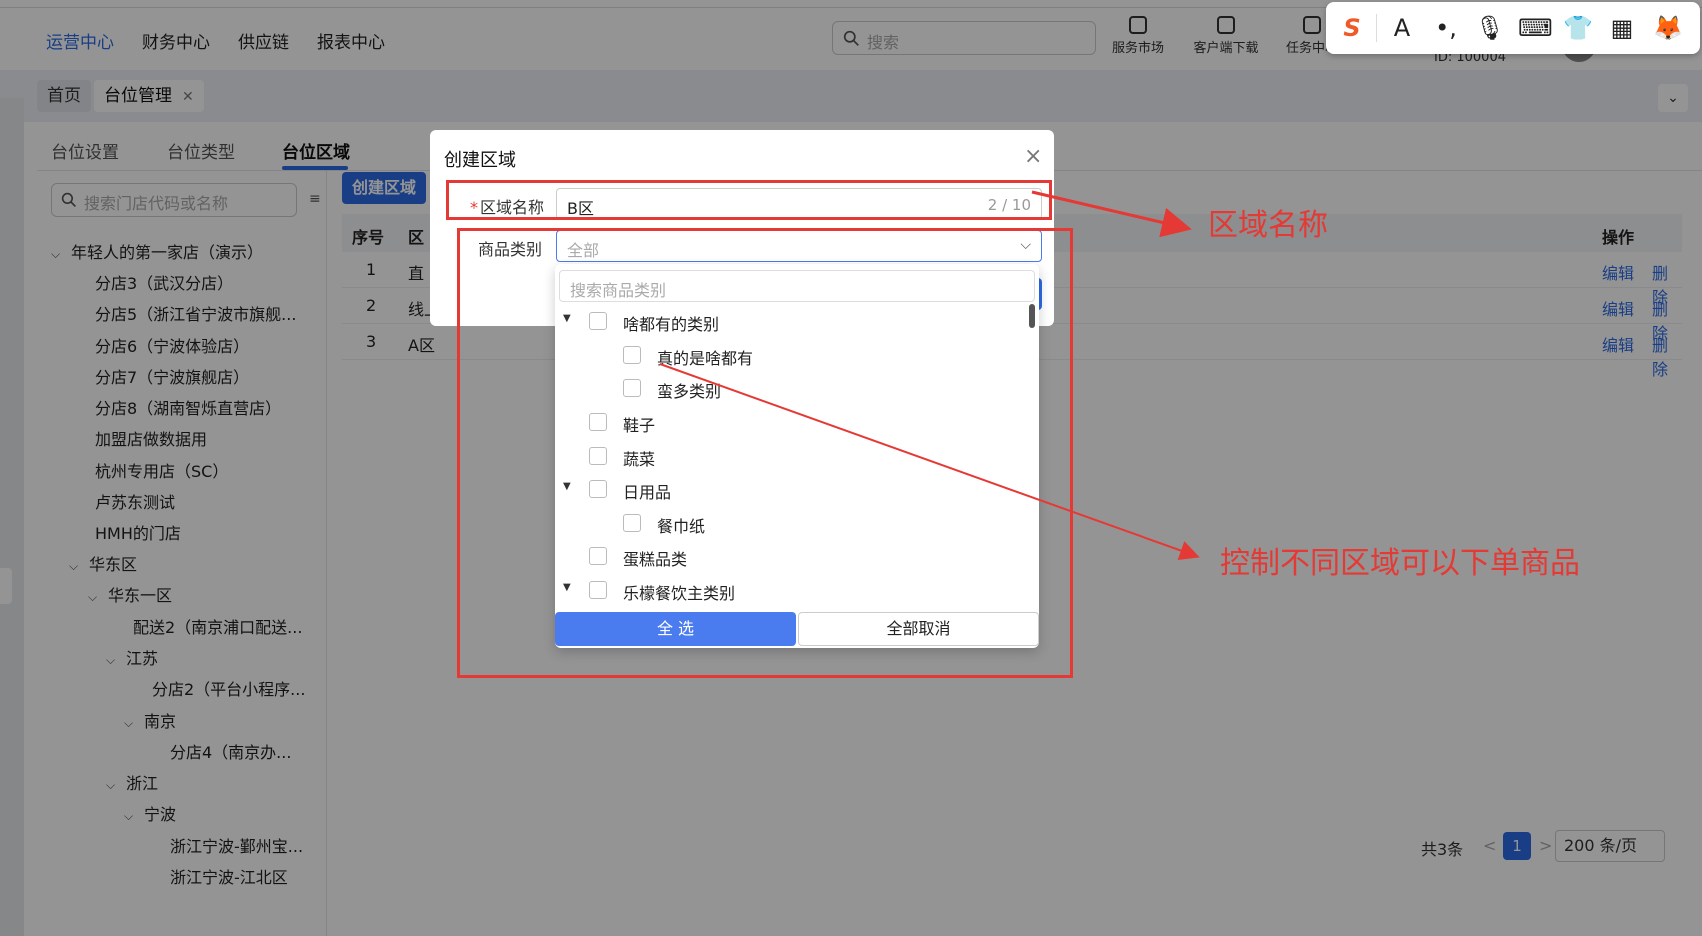 The height and width of the screenshot is (936, 1702). Describe the element at coordinates (1352, 28) in the screenshot. I see `ime-logo: S` at that location.